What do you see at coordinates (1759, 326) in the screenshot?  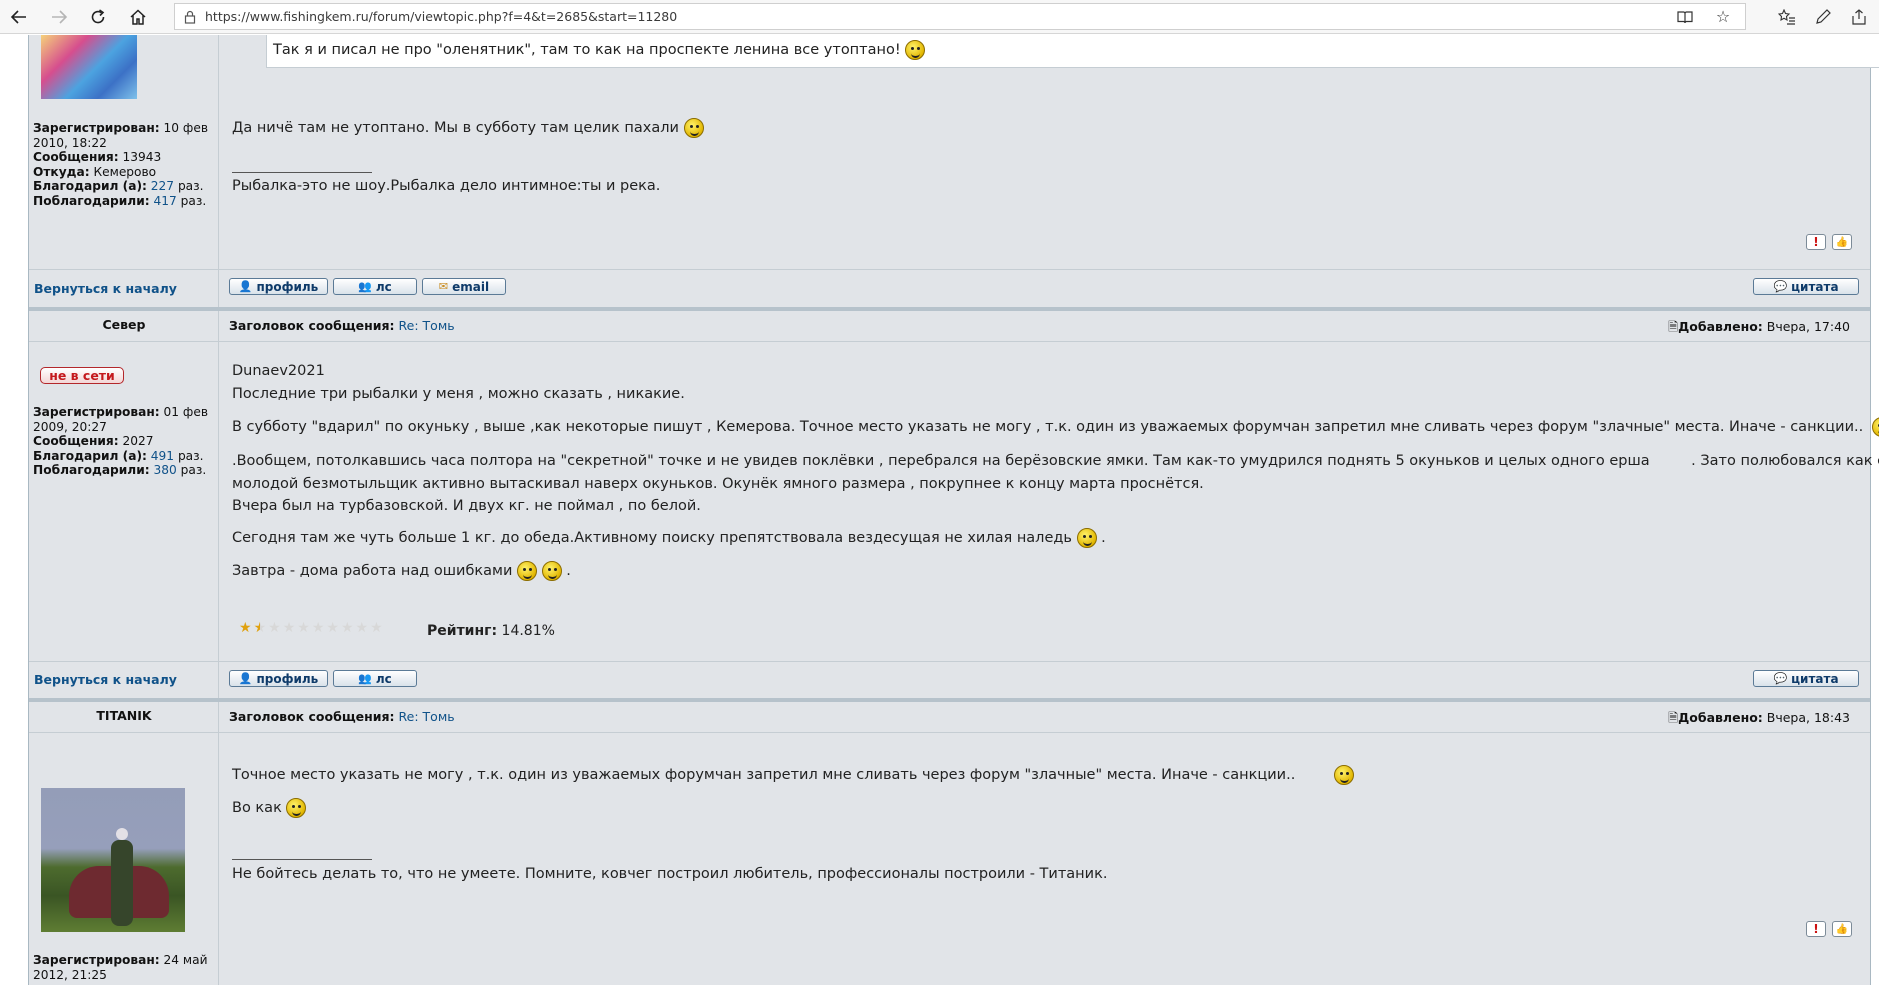 I see `post-date: 🗎Добавлено: Вчера, 17:40` at bounding box center [1759, 326].